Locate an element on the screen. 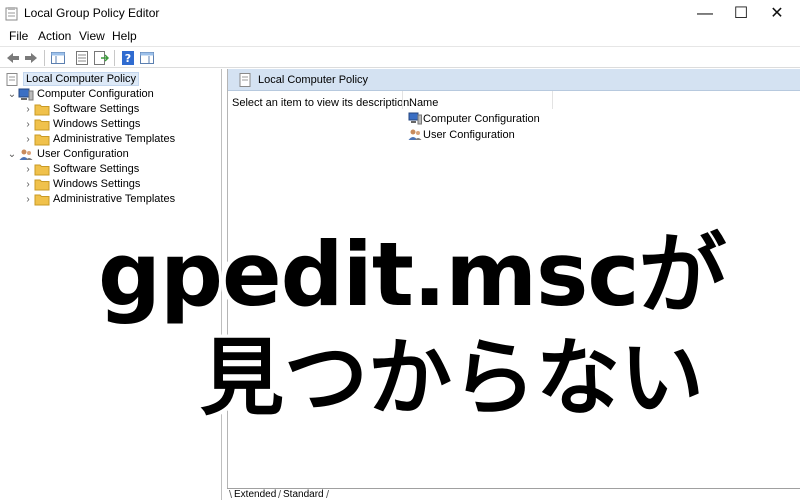 The image size is (800, 500). properties-icon is located at coordinates (82, 58).